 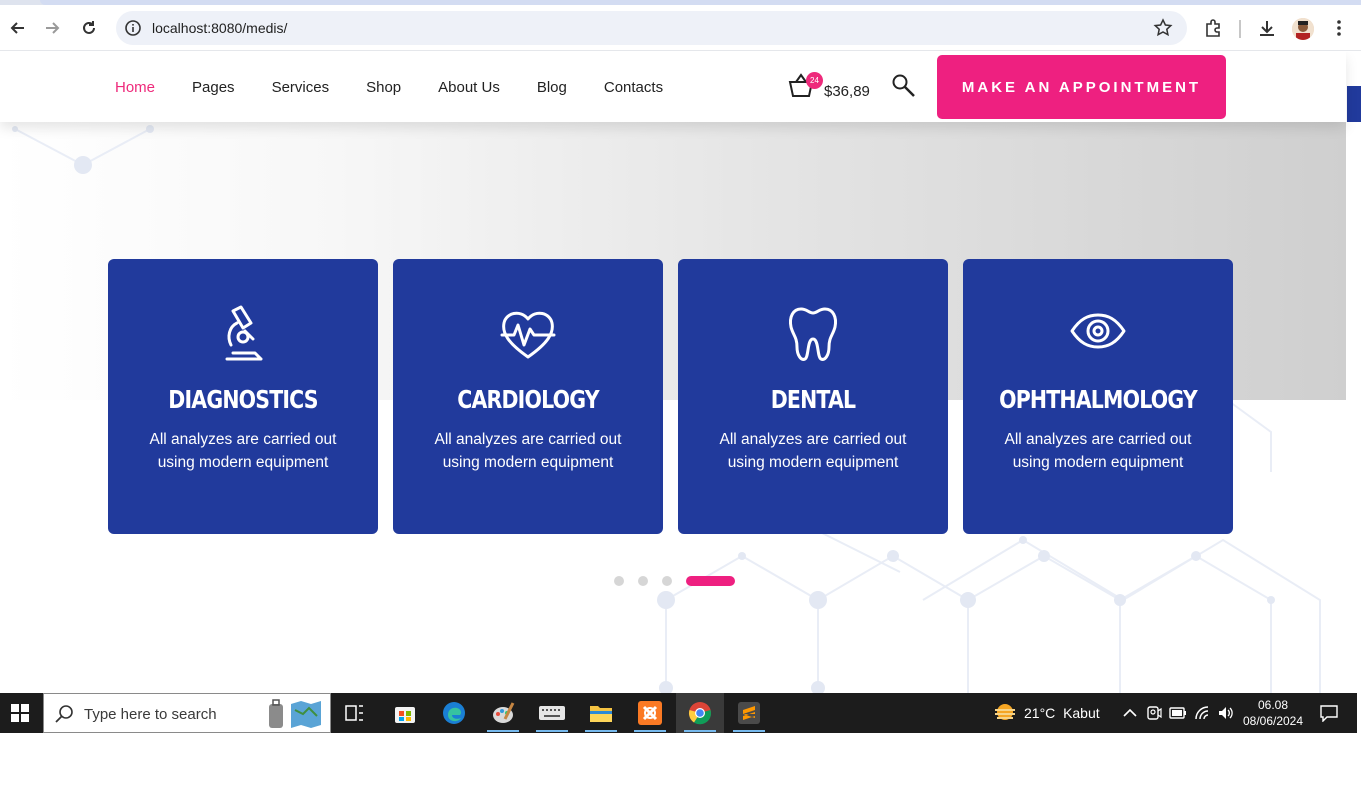 What do you see at coordinates (528, 399) in the screenshot?
I see `card-title: CARDIOLOGY` at bounding box center [528, 399].